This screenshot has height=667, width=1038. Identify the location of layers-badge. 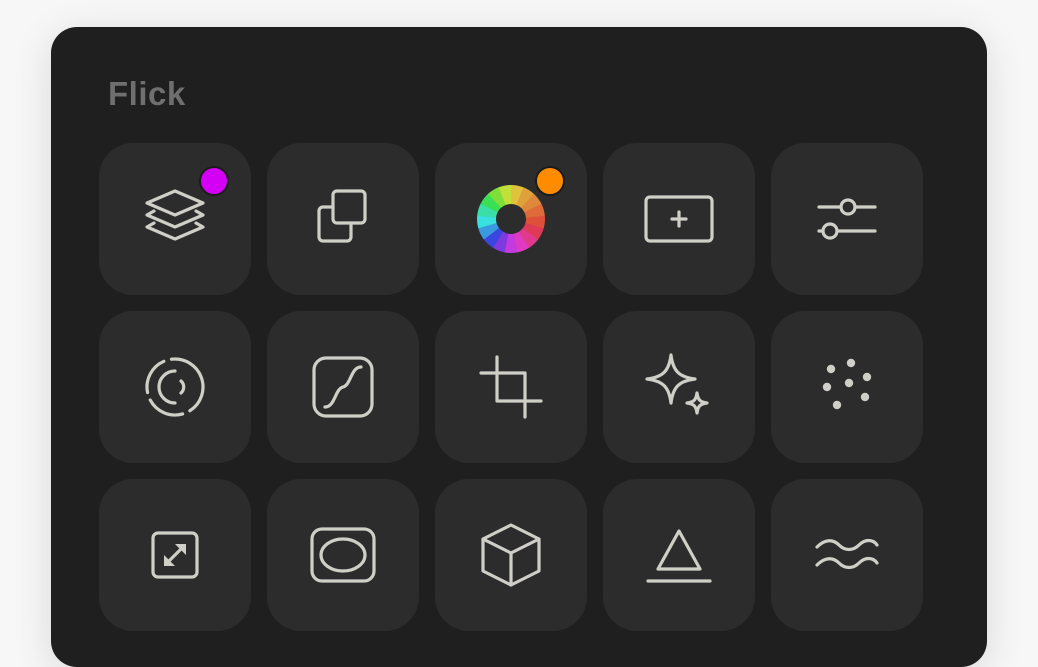
(214, 181).